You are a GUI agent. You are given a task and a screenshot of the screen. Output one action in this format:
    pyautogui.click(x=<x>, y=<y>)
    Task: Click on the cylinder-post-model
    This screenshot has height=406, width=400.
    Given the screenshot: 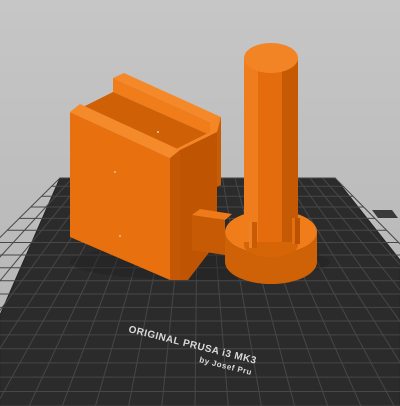 What is the action you would take?
    pyautogui.click(x=271, y=163)
    